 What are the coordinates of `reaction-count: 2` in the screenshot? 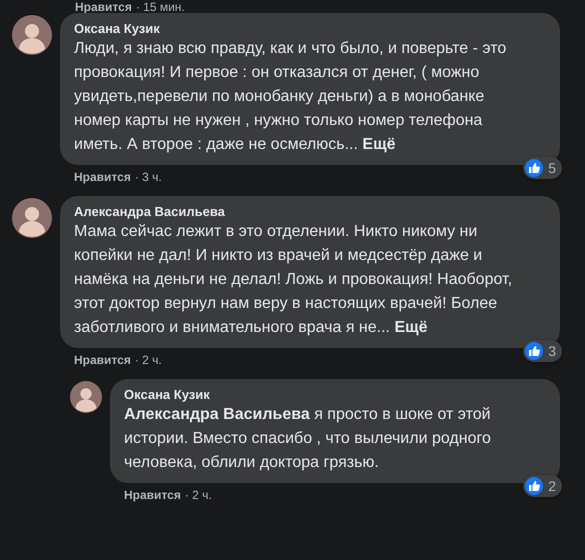 It's located at (542, 486).